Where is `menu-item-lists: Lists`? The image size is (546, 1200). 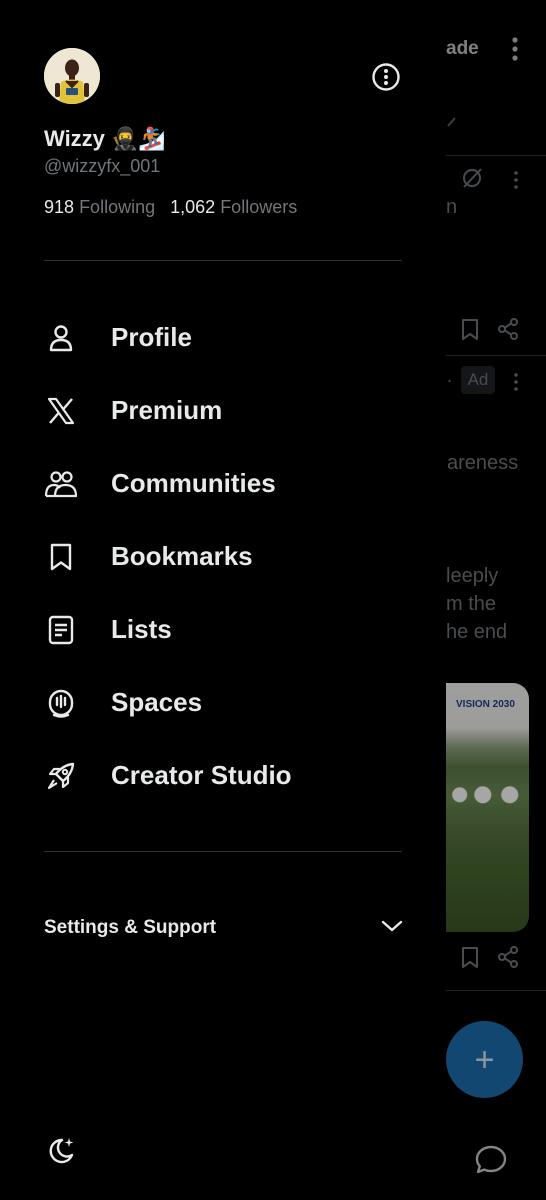 menu-item-lists: Lists is located at coordinates (223, 629).